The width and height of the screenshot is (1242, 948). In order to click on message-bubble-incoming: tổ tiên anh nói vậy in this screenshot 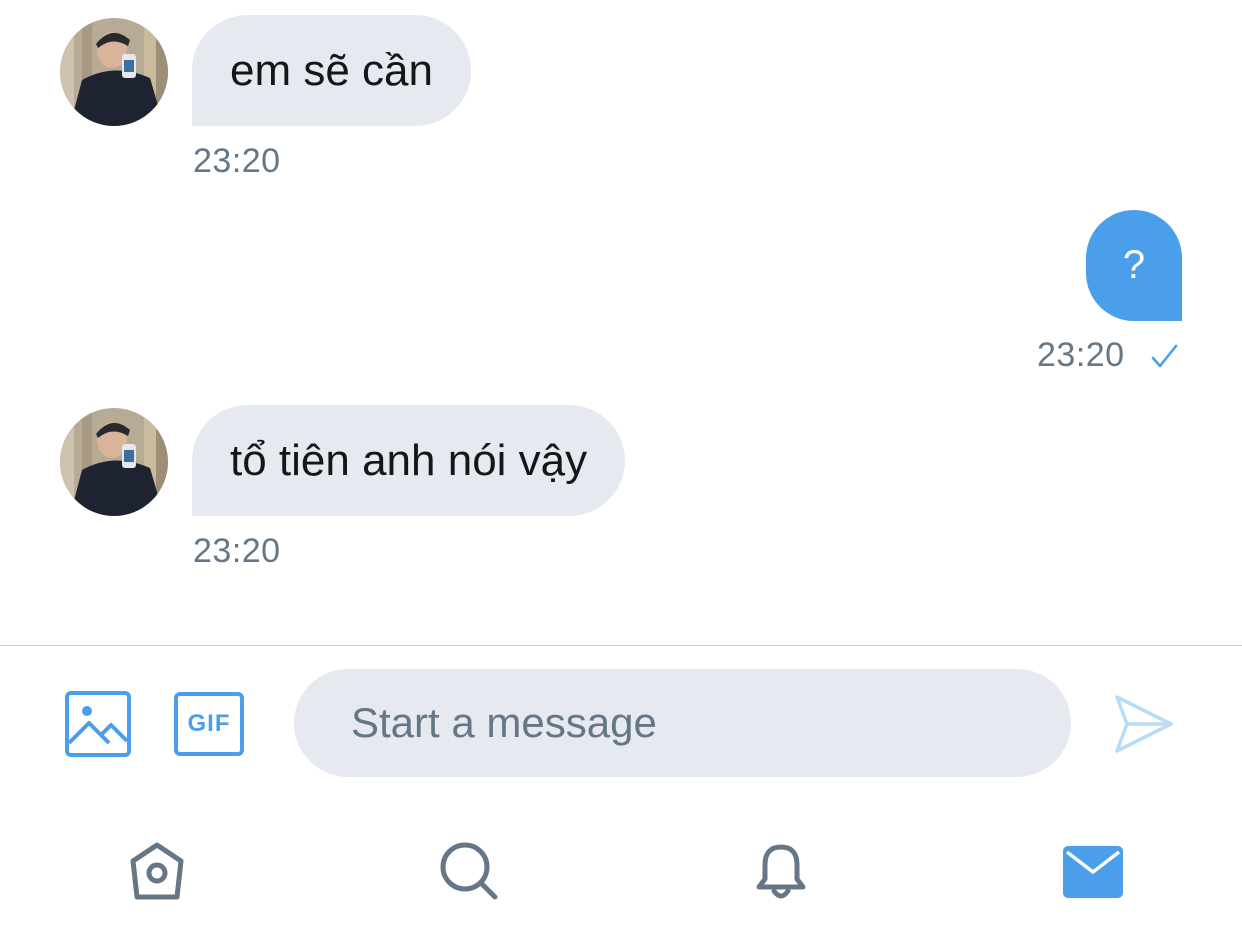, I will do `click(409, 460)`.